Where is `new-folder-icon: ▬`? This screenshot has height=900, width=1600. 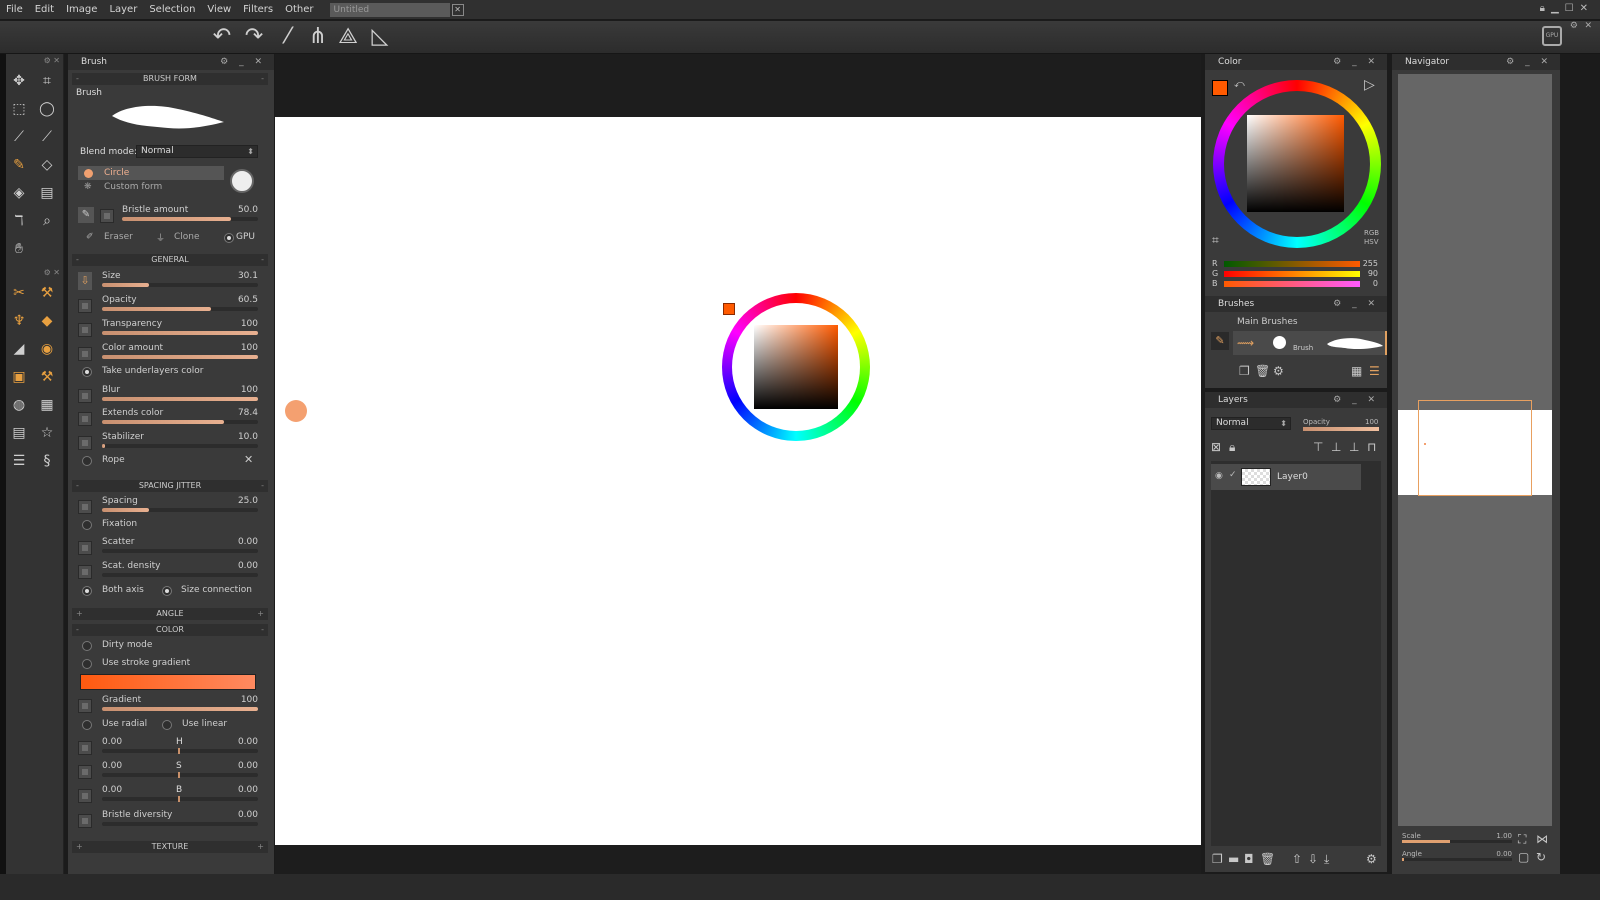 new-folder-icon: ▬ is located at coordinates (1233, 859).